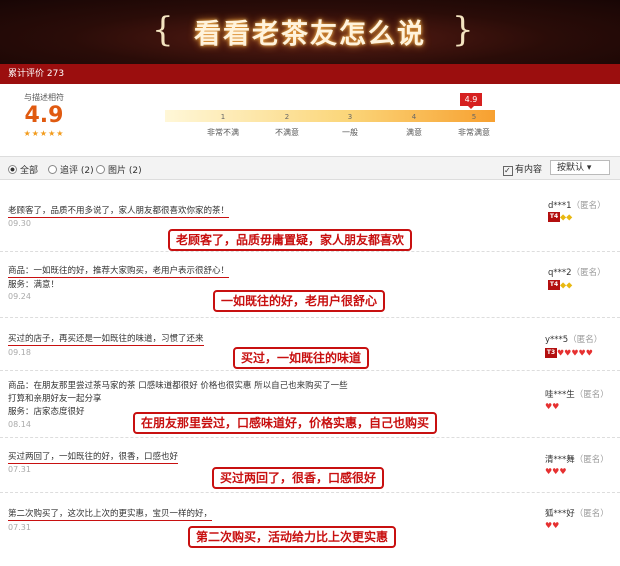 The height and width of the screenshot is (566, 620). Describe the element at coordinates (77, 171) in the screenshot. I see `filter-append-label: 追评 (2)` at that location.